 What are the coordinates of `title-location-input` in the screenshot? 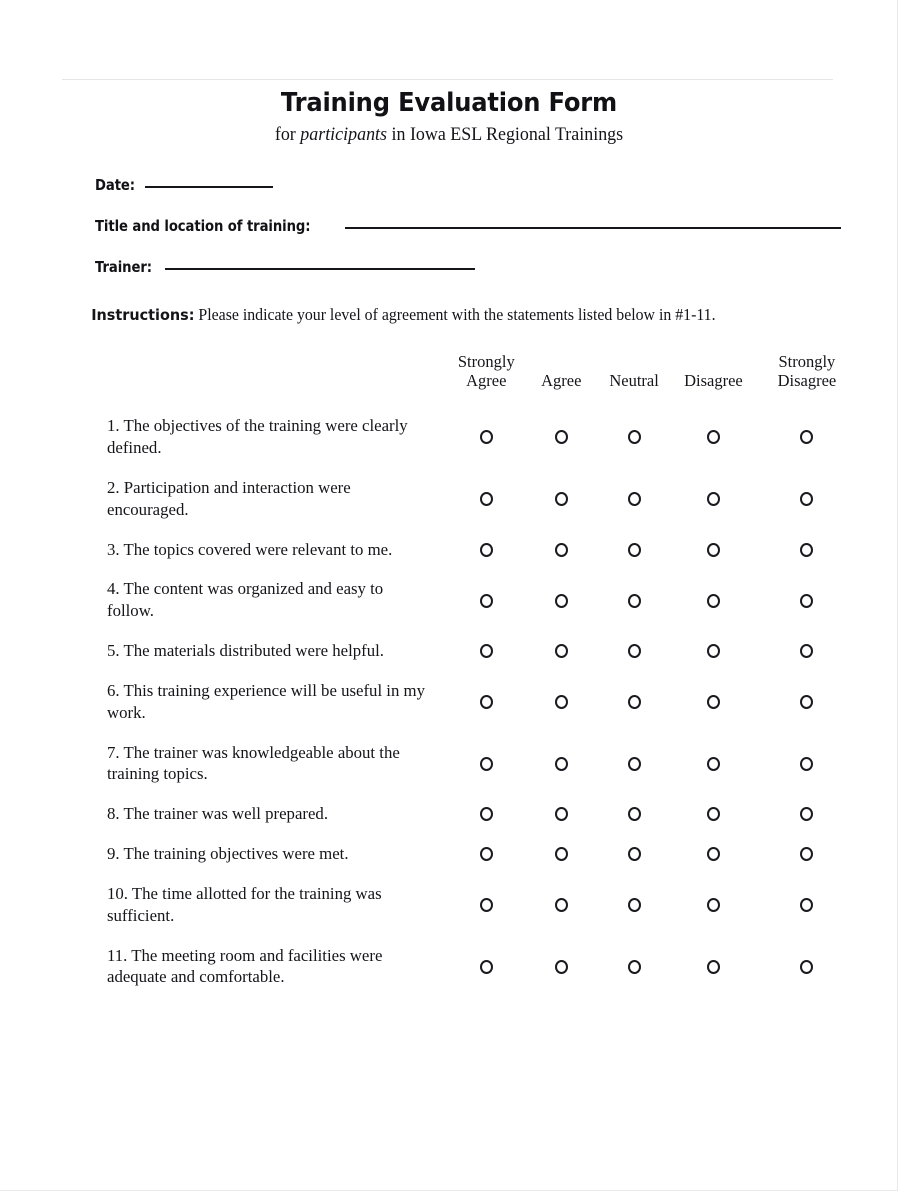 It's located at (592, 228).